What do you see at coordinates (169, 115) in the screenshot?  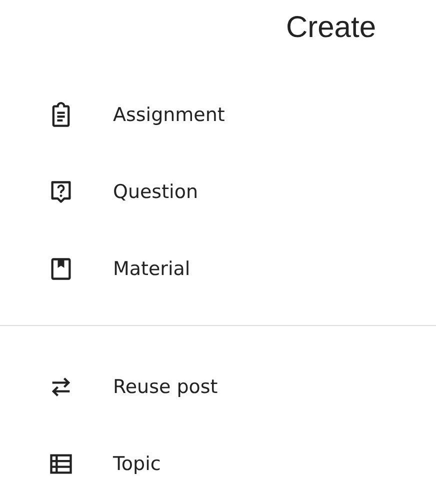 I see `menu-item: Assignment` at bounding box center [169, 115].